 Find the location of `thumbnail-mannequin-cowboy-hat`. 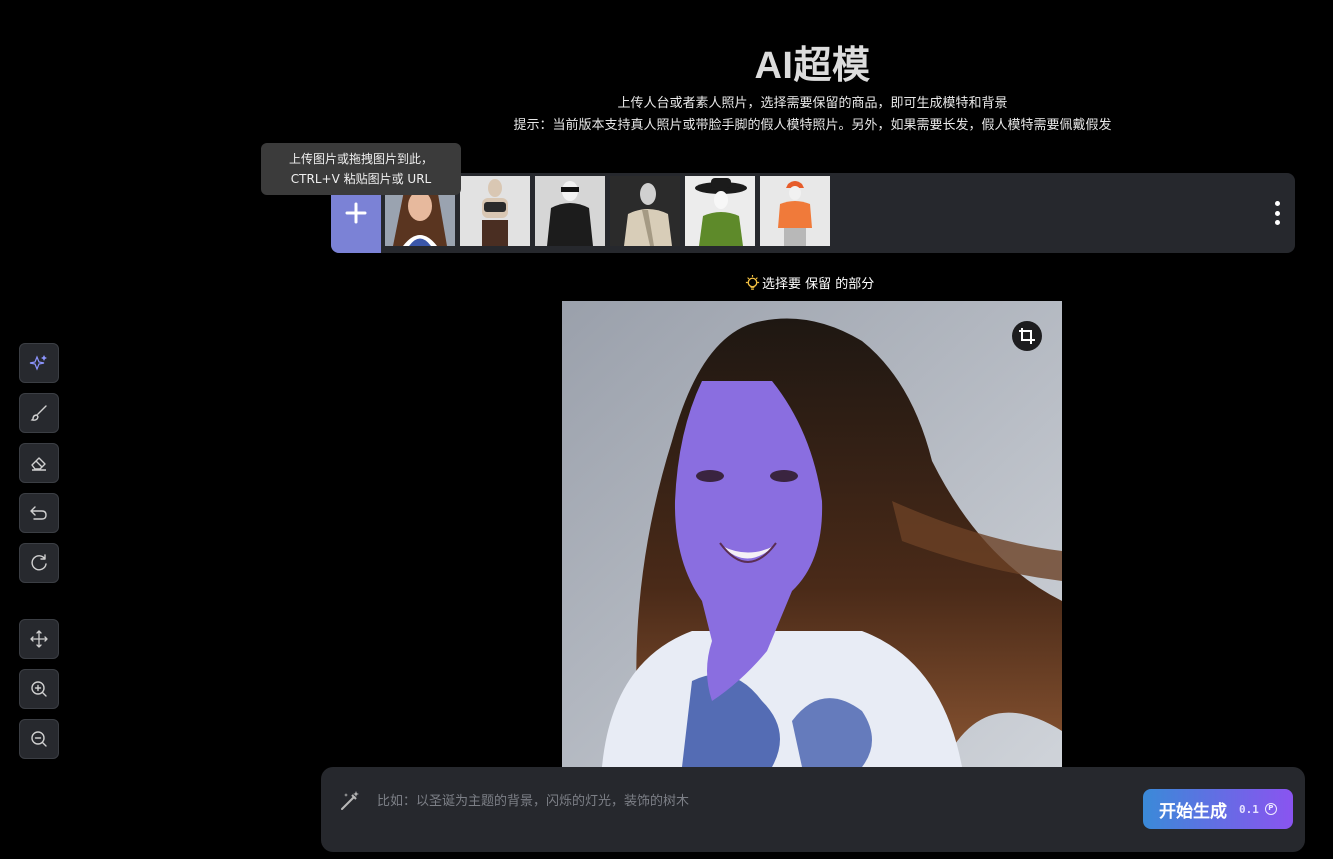

thumbnail-mannequin-cowboy-hat is located at coordinates (720, 211).